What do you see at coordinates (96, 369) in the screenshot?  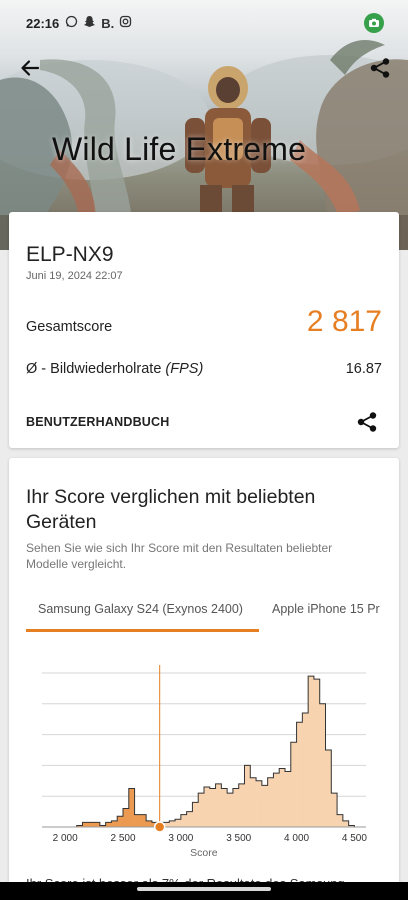 I see `fps-label-text: Ø - Bildwiederholrate` at bounding box center [96, 369].